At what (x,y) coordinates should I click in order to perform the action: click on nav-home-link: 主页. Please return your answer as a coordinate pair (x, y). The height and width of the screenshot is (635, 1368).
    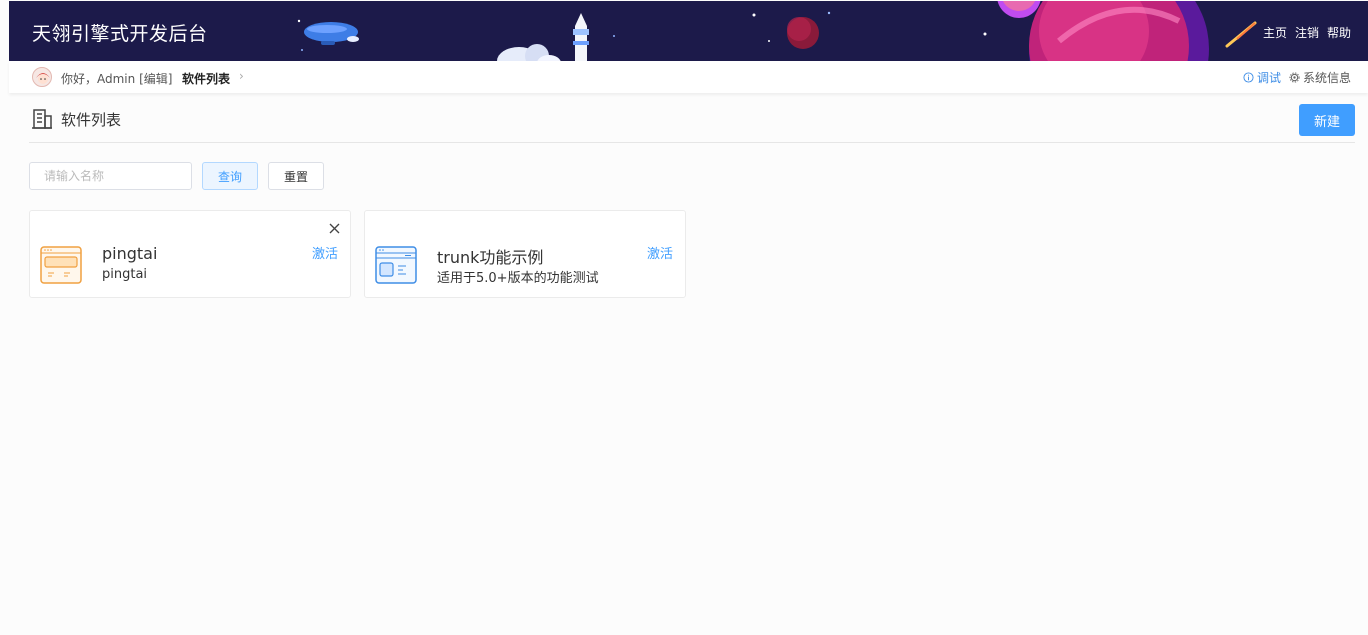
    Looking at the image, I should click on (1275, 32).